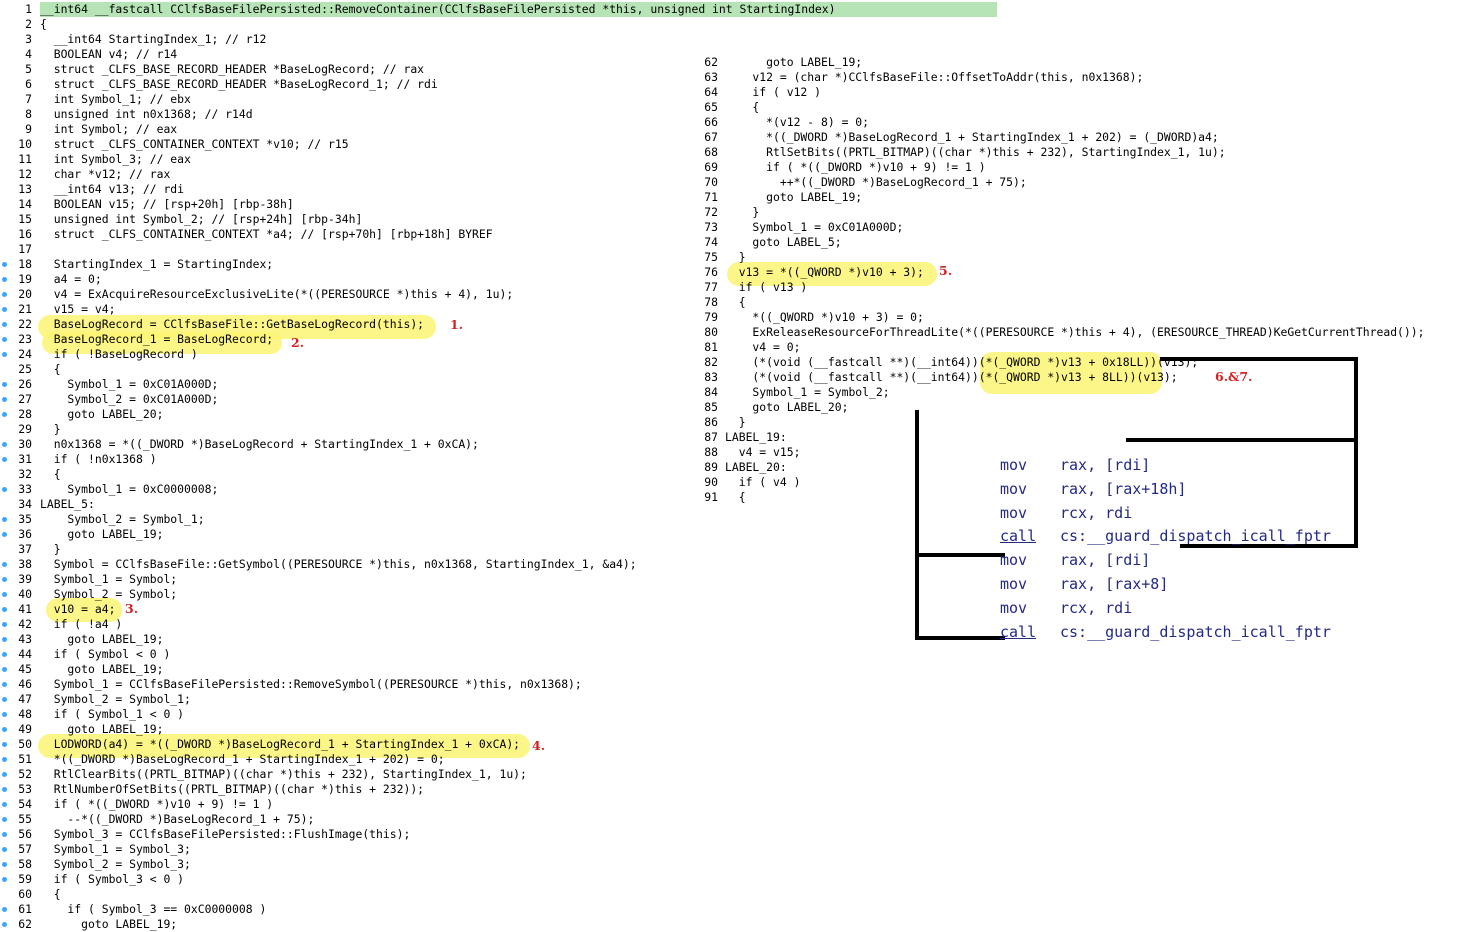 The width and height of the screenshot is (1458, 932). I want to click on code-text: v4 = v15;, so click(763, 452).